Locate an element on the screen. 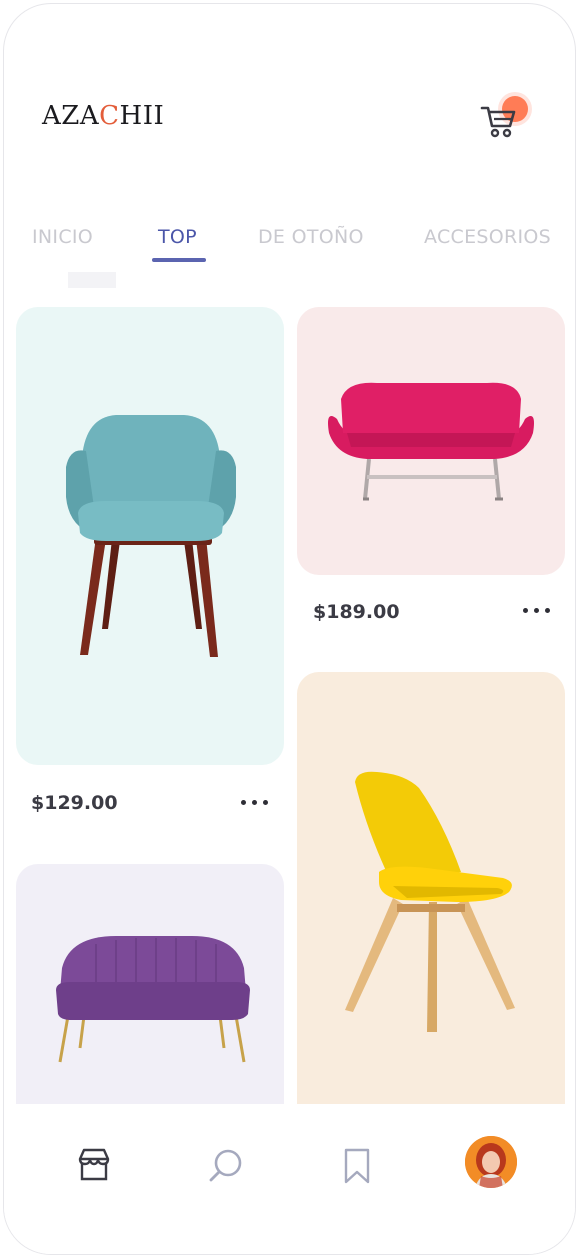  logo-text-part1: AZA is located at coordinates (71, 116).